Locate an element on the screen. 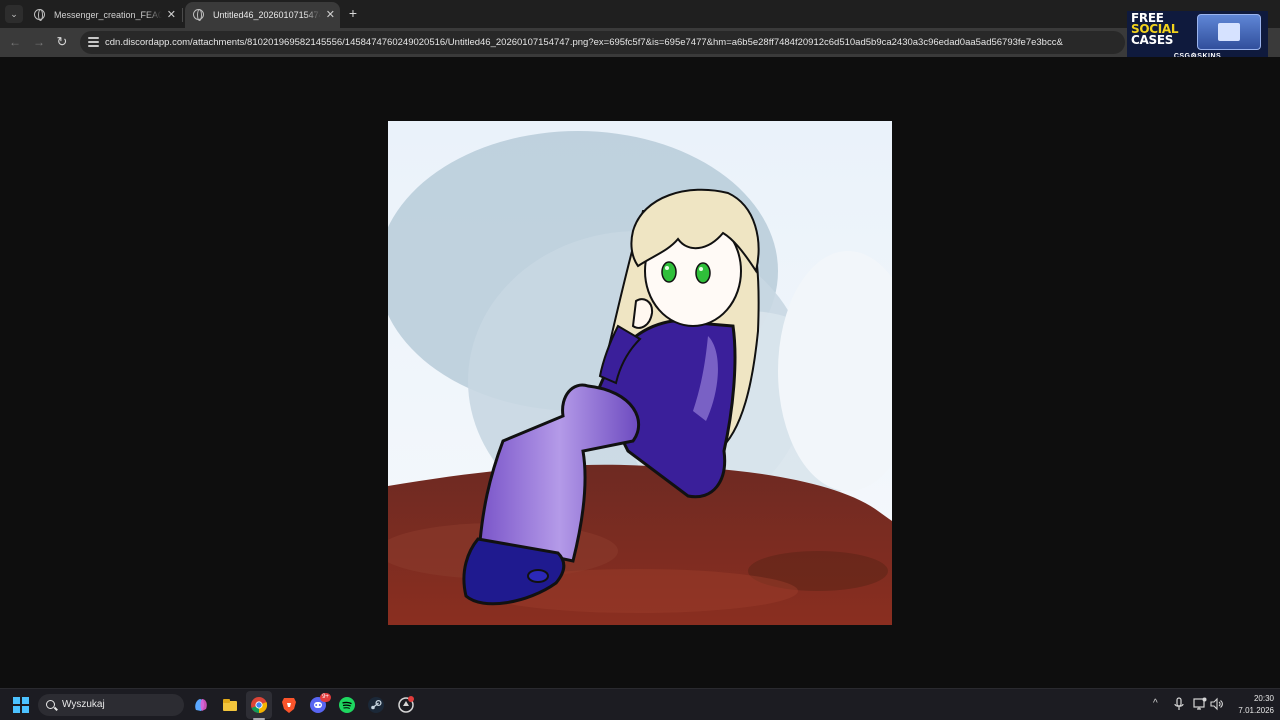 The image size is (1280, 720). system-clock: 20:30 7.01.2026 is located at coordinates (1250, 705).